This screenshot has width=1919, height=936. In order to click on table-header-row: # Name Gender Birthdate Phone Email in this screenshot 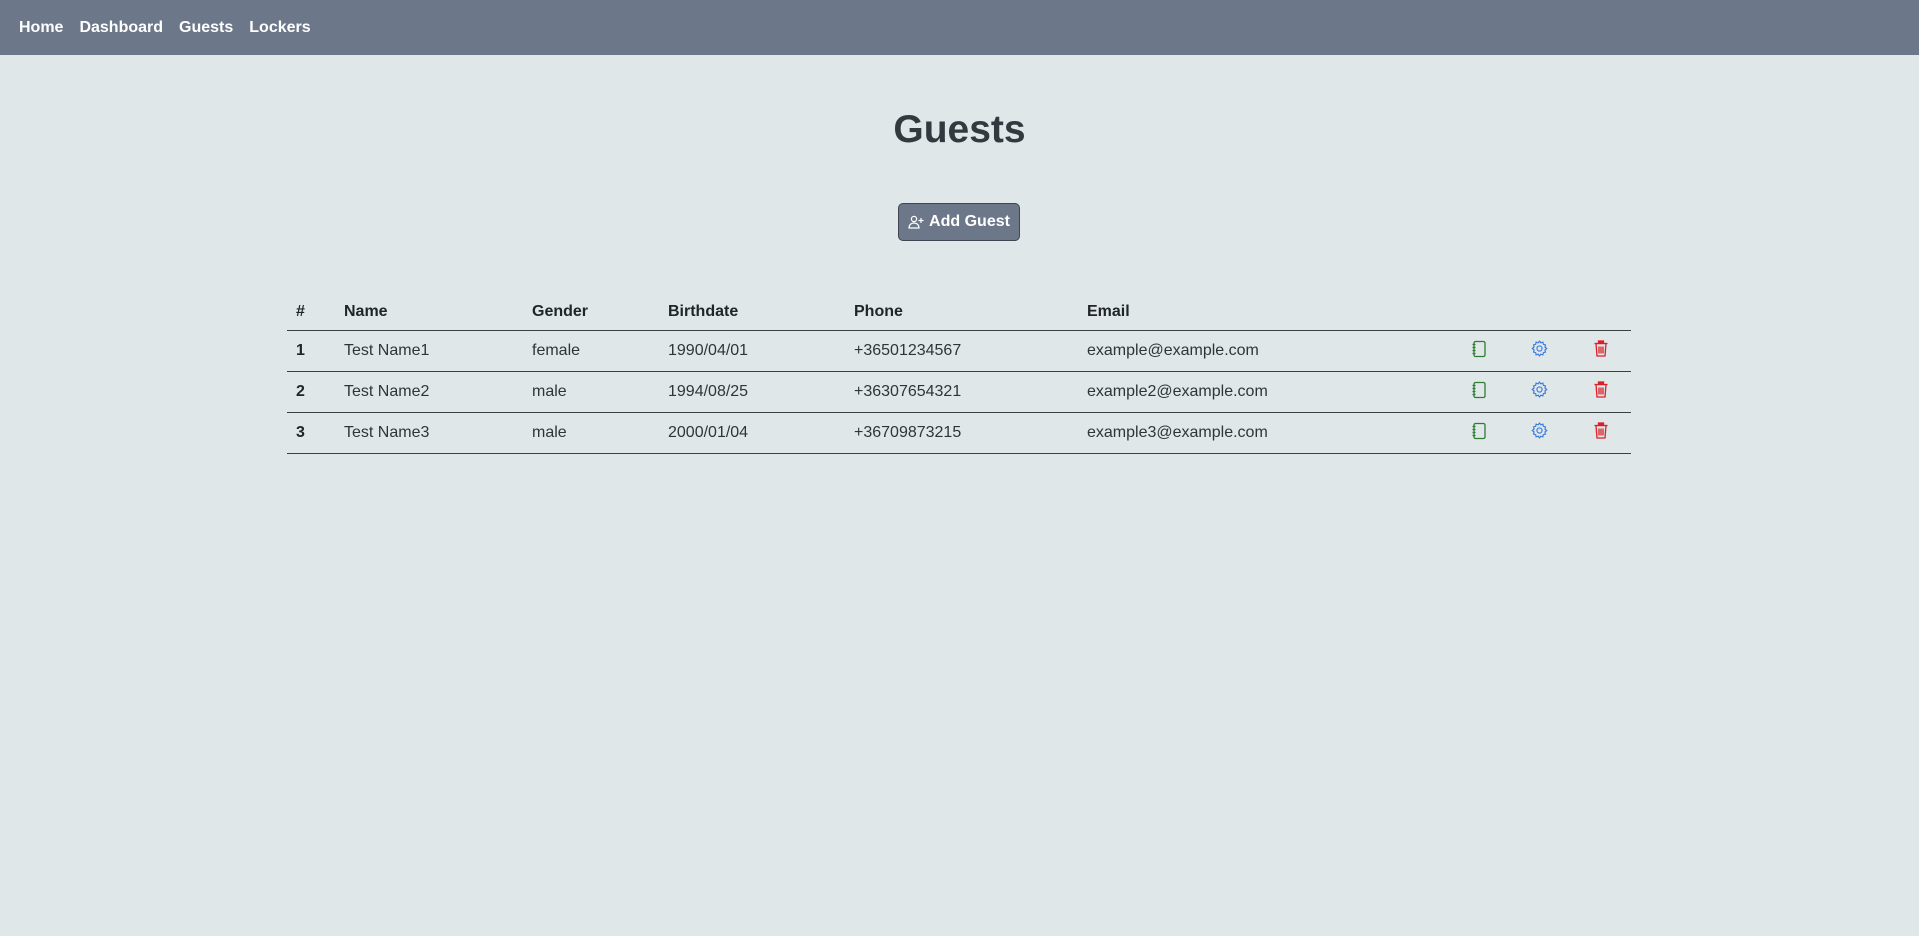, I will do `click(959, 312)`.